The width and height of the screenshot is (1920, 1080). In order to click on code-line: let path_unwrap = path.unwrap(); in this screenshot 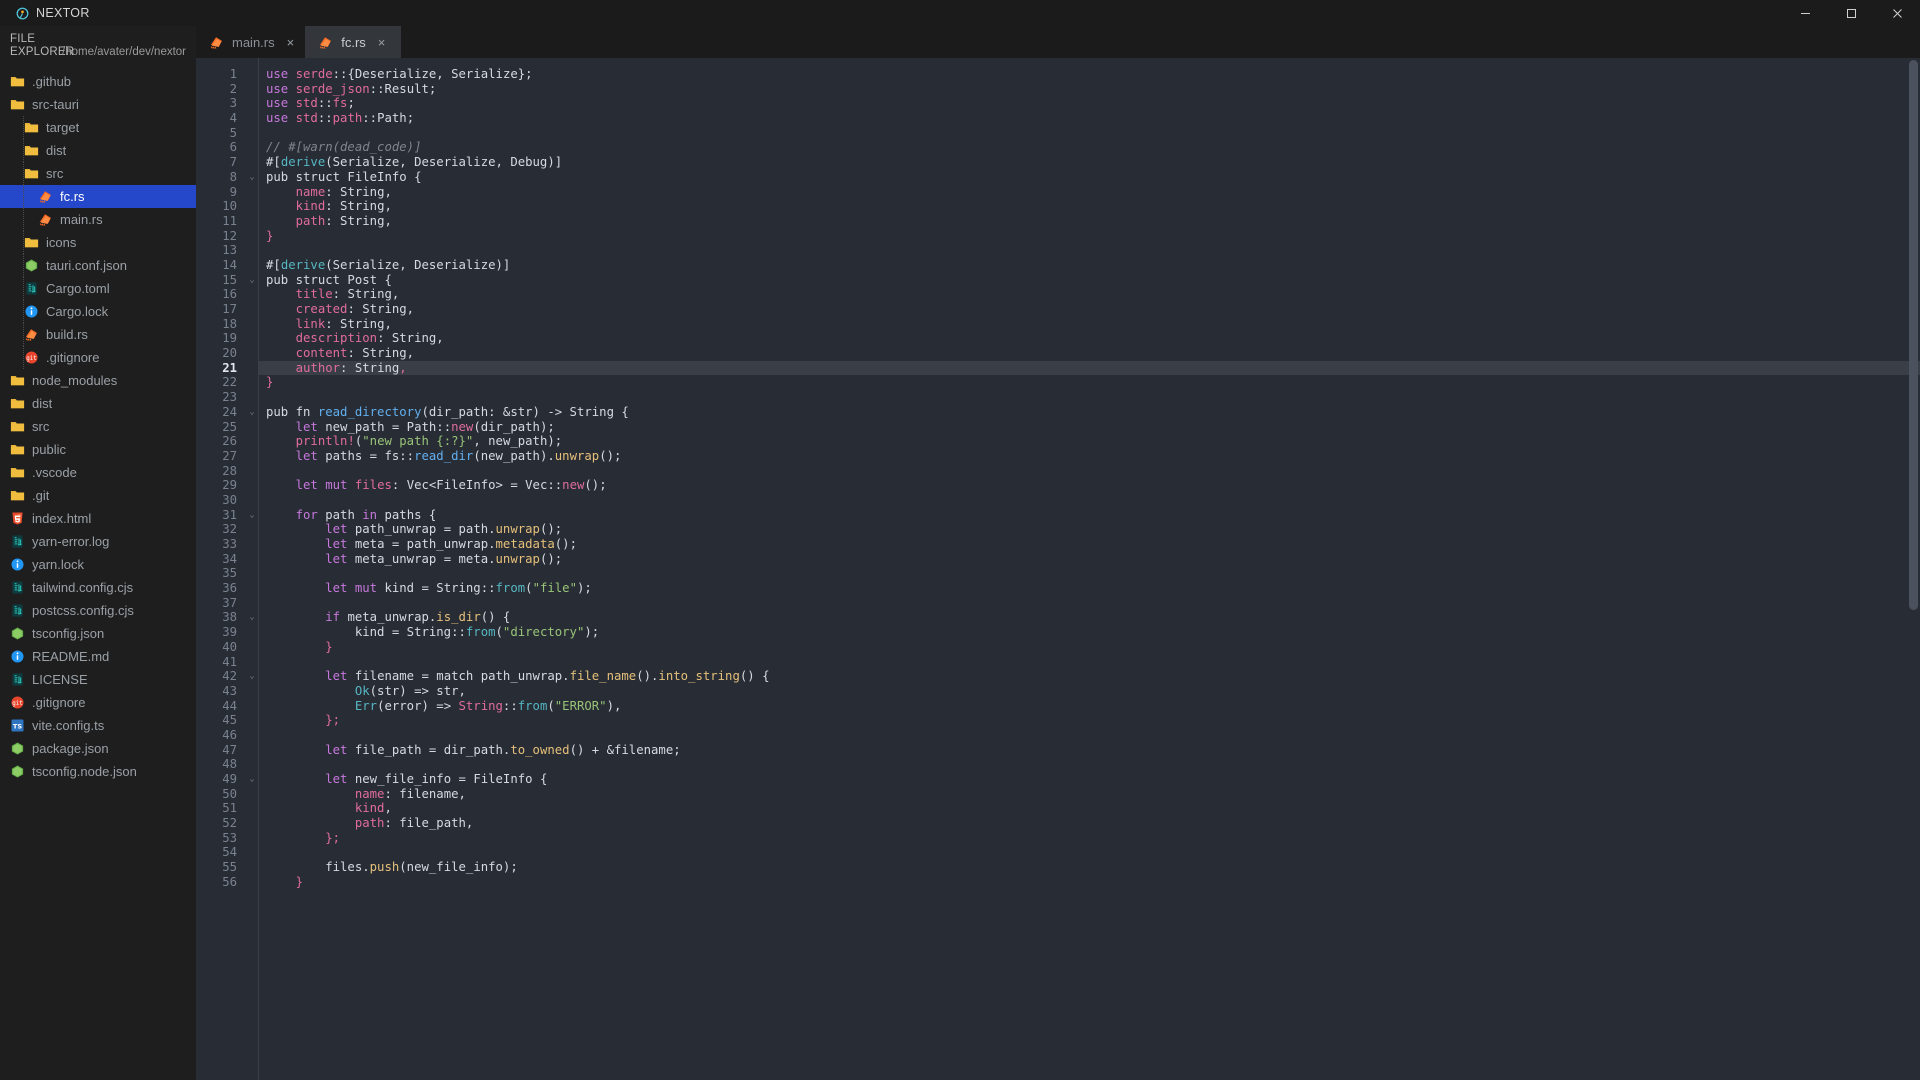, I will do `click(1089, 529)`.